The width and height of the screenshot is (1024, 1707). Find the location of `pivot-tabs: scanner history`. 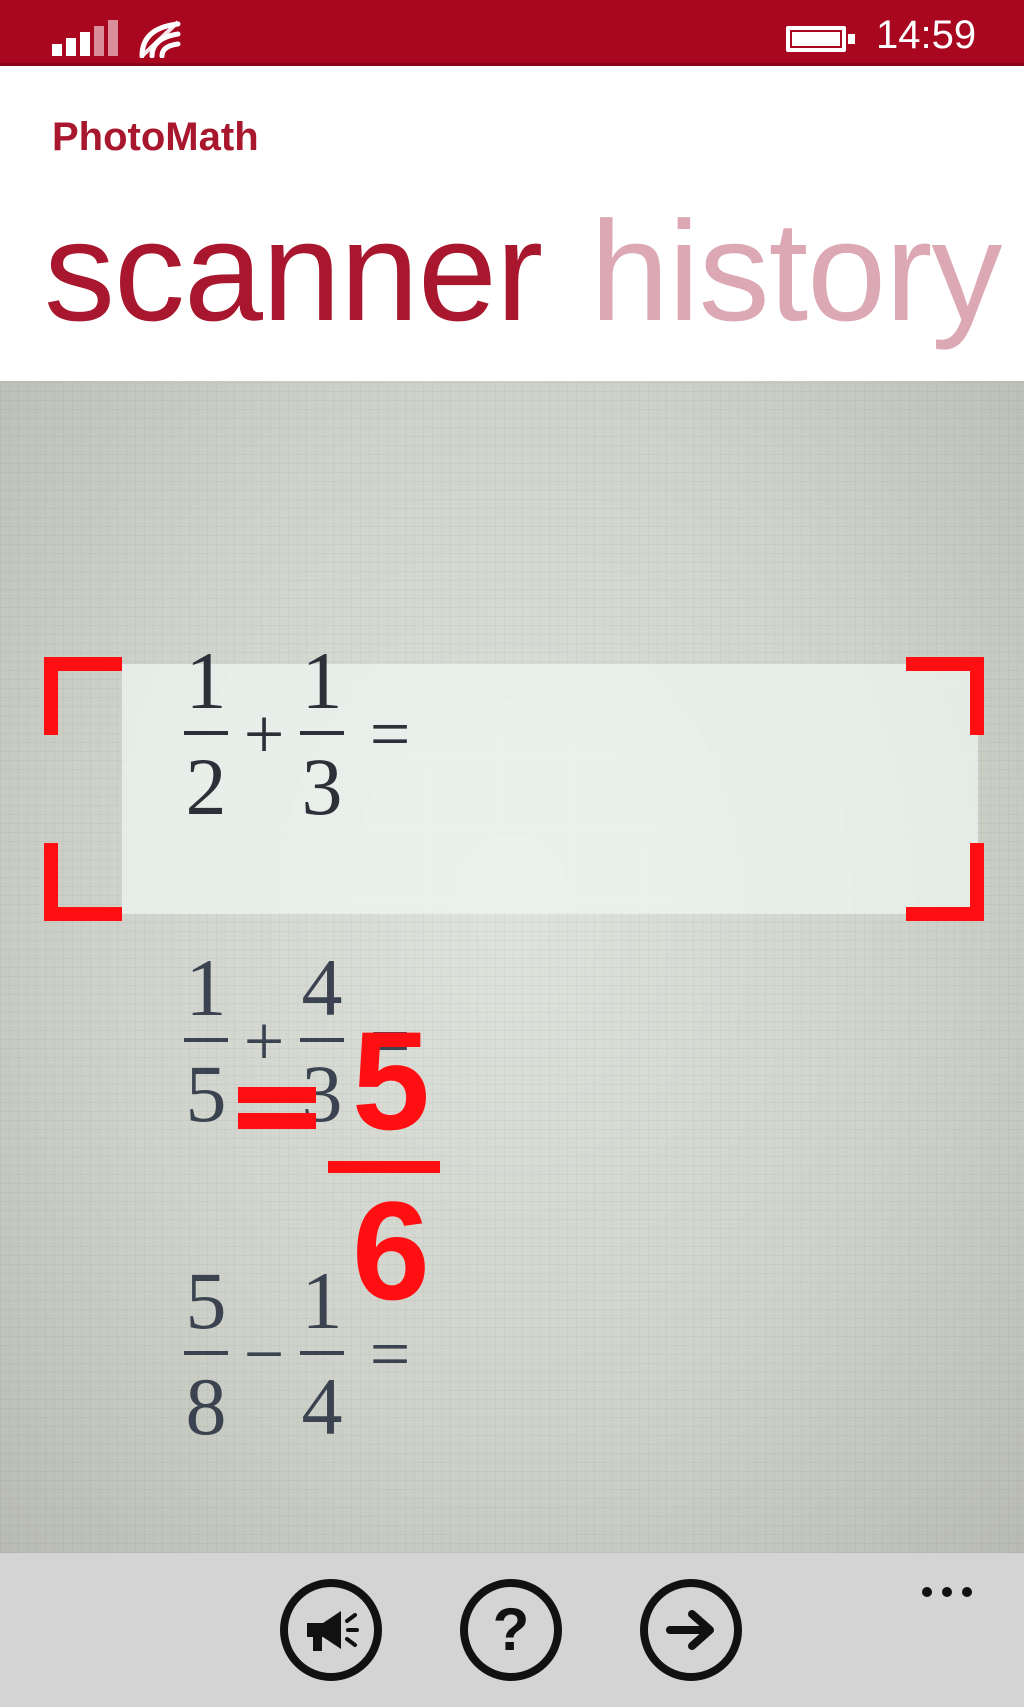

pivot-tabs: scanner history is located at coordinates (534, 272).